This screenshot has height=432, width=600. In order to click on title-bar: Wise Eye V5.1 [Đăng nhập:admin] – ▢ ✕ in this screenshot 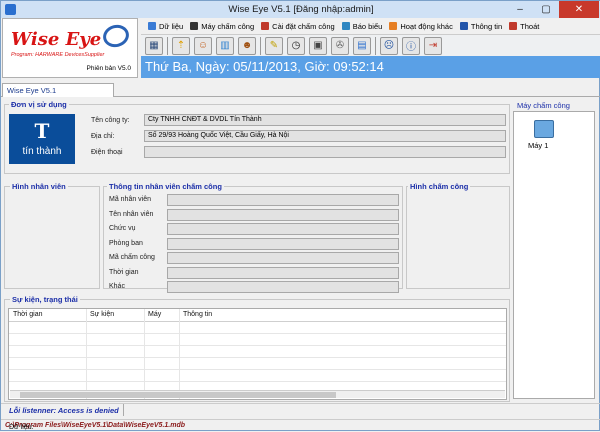, I will do `click(300, 9)`.